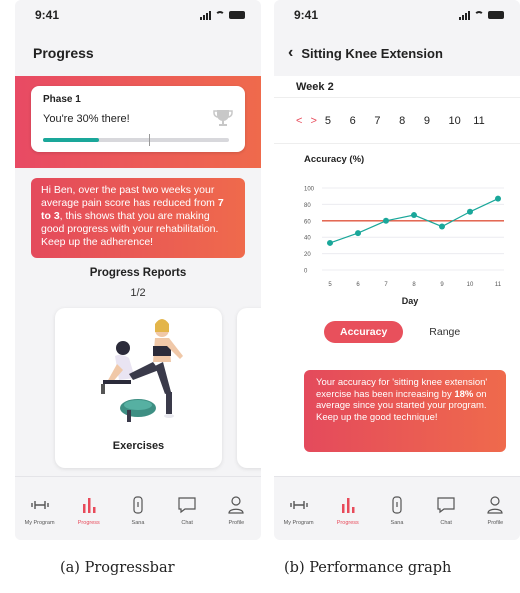 Image resolution: width=520 pixels, height=593 pixels. Describe the element at coordinates (307, 222) in the screenshot. I see `y-tick-label: 60` at that location.